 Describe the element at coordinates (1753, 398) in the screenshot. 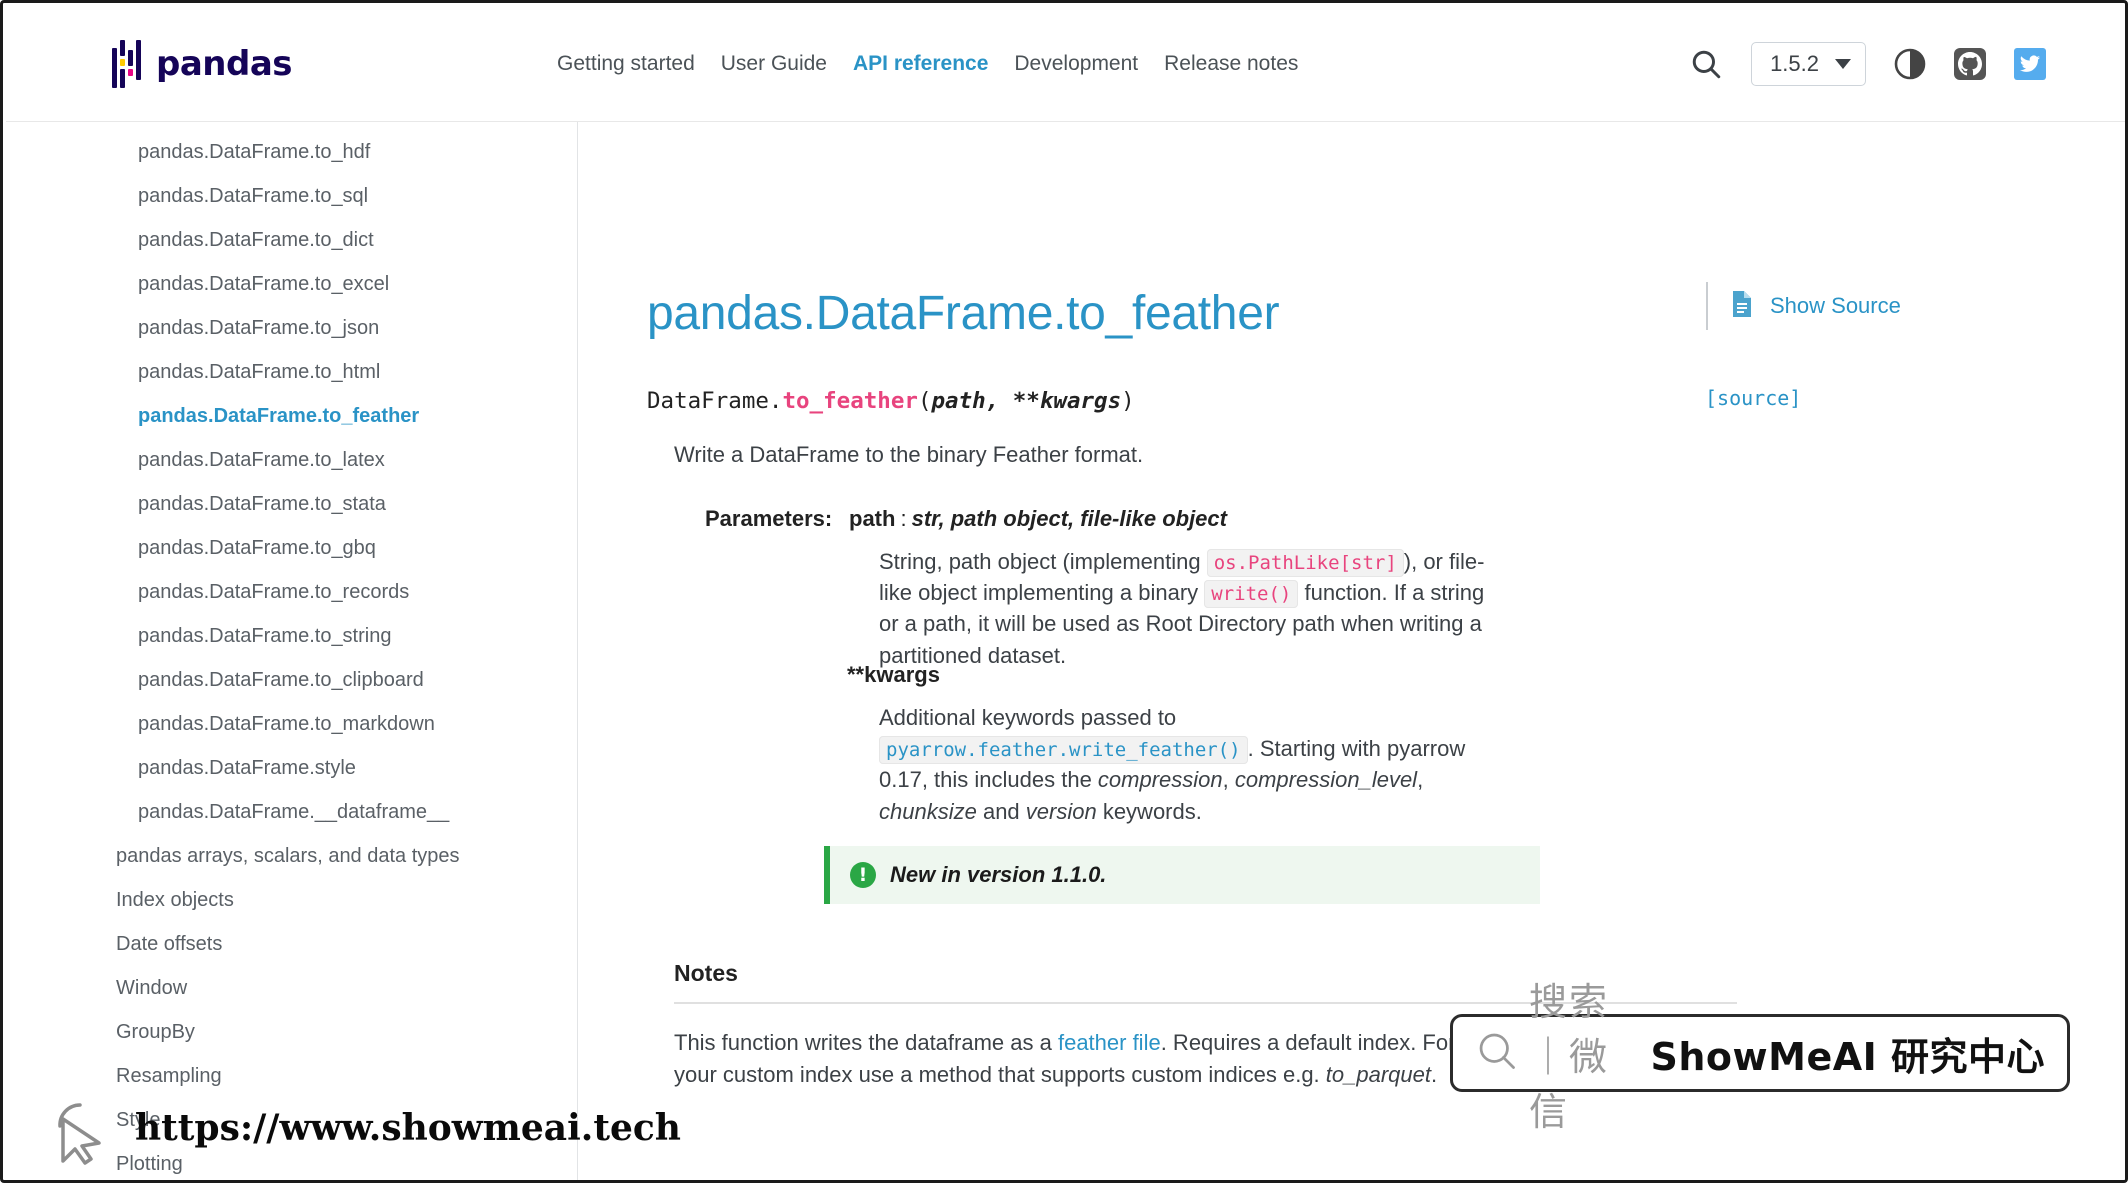

I see `source-link: [source]` at that location.